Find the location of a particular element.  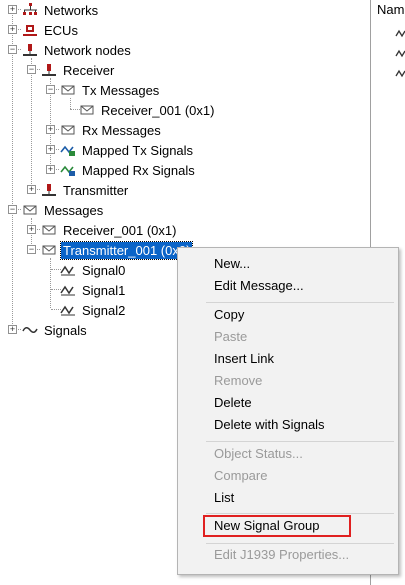

tree-item-message: Receiver_001 (0x1) is located at coordinates (109, 230).